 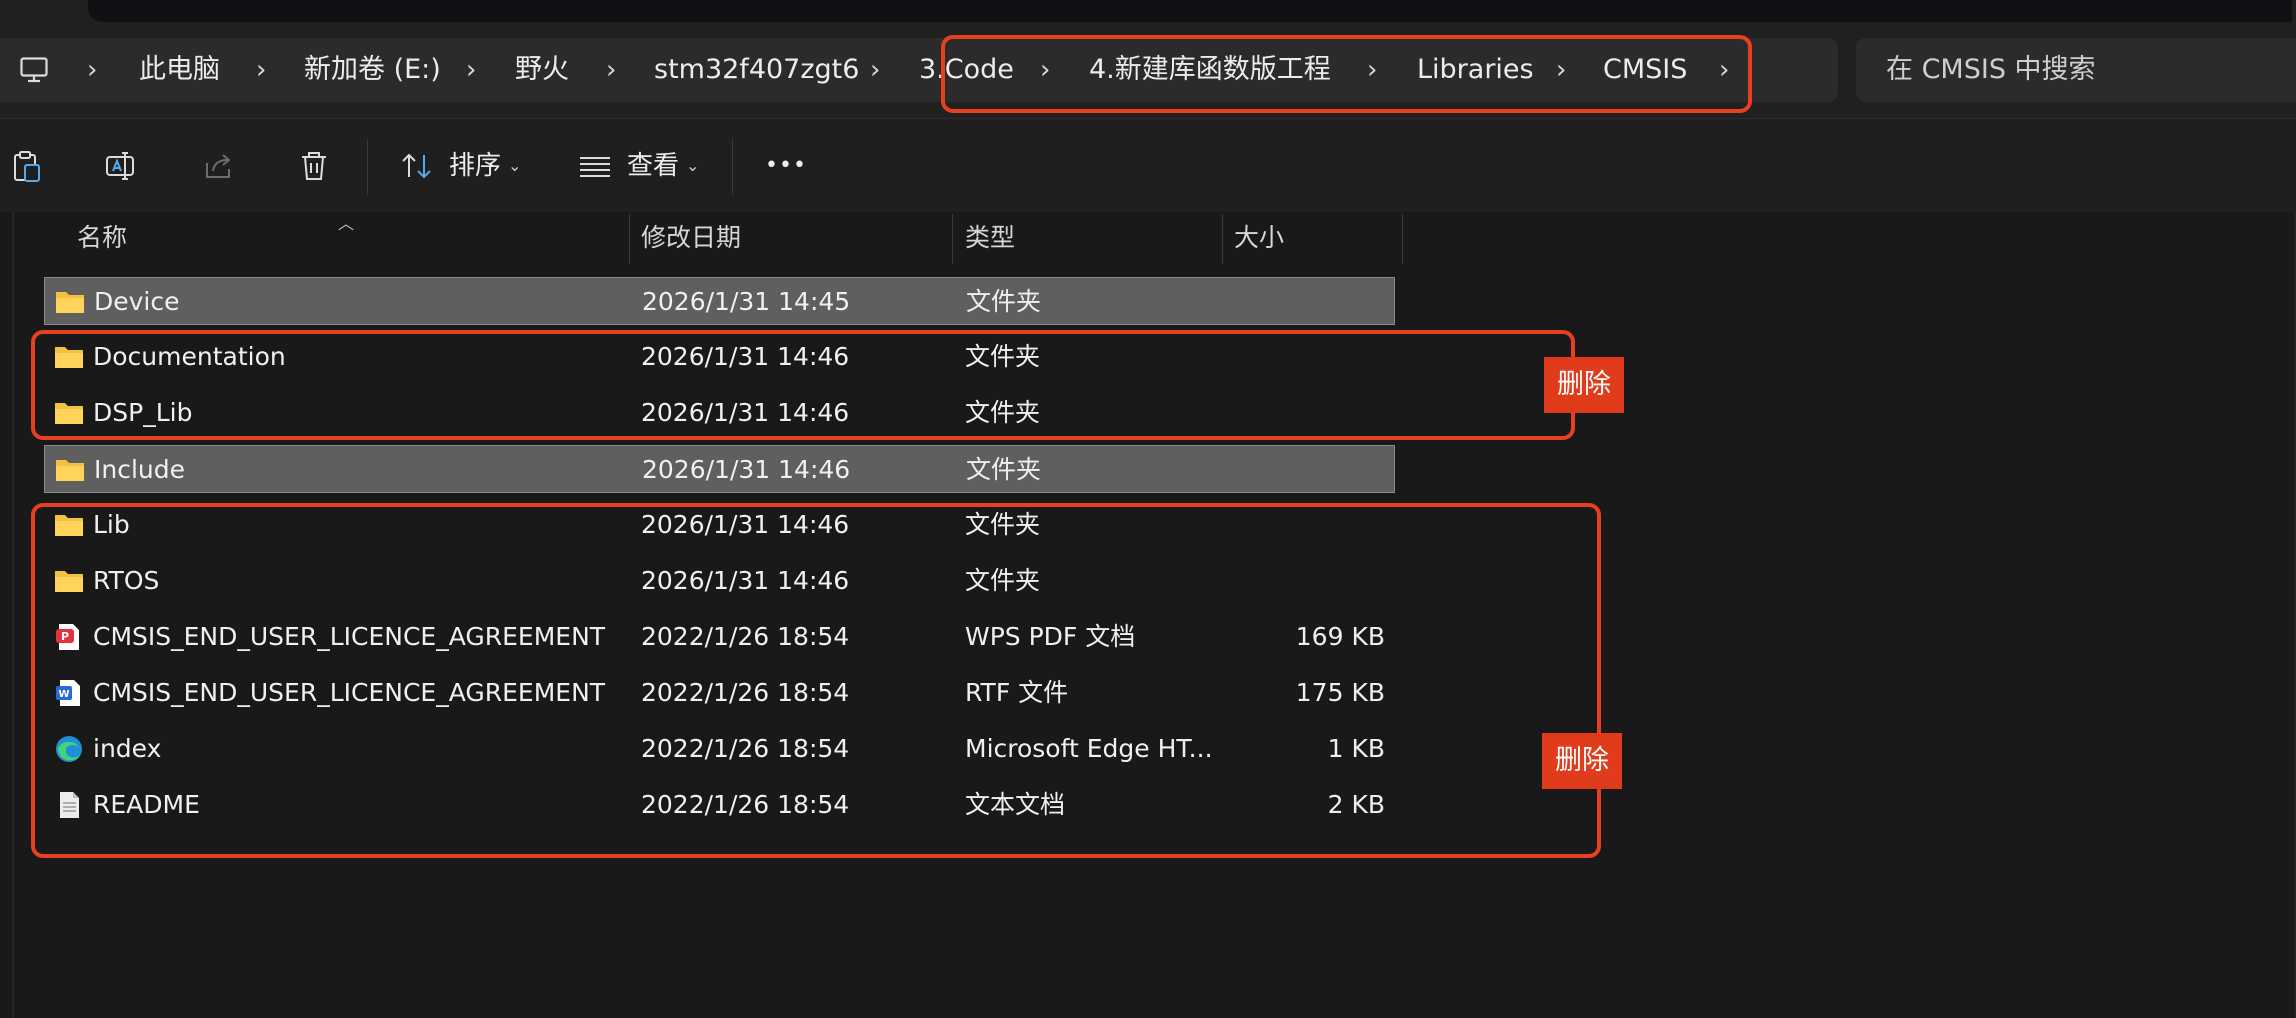 I want to click on file-name: Device, so click(x=137, y=301).